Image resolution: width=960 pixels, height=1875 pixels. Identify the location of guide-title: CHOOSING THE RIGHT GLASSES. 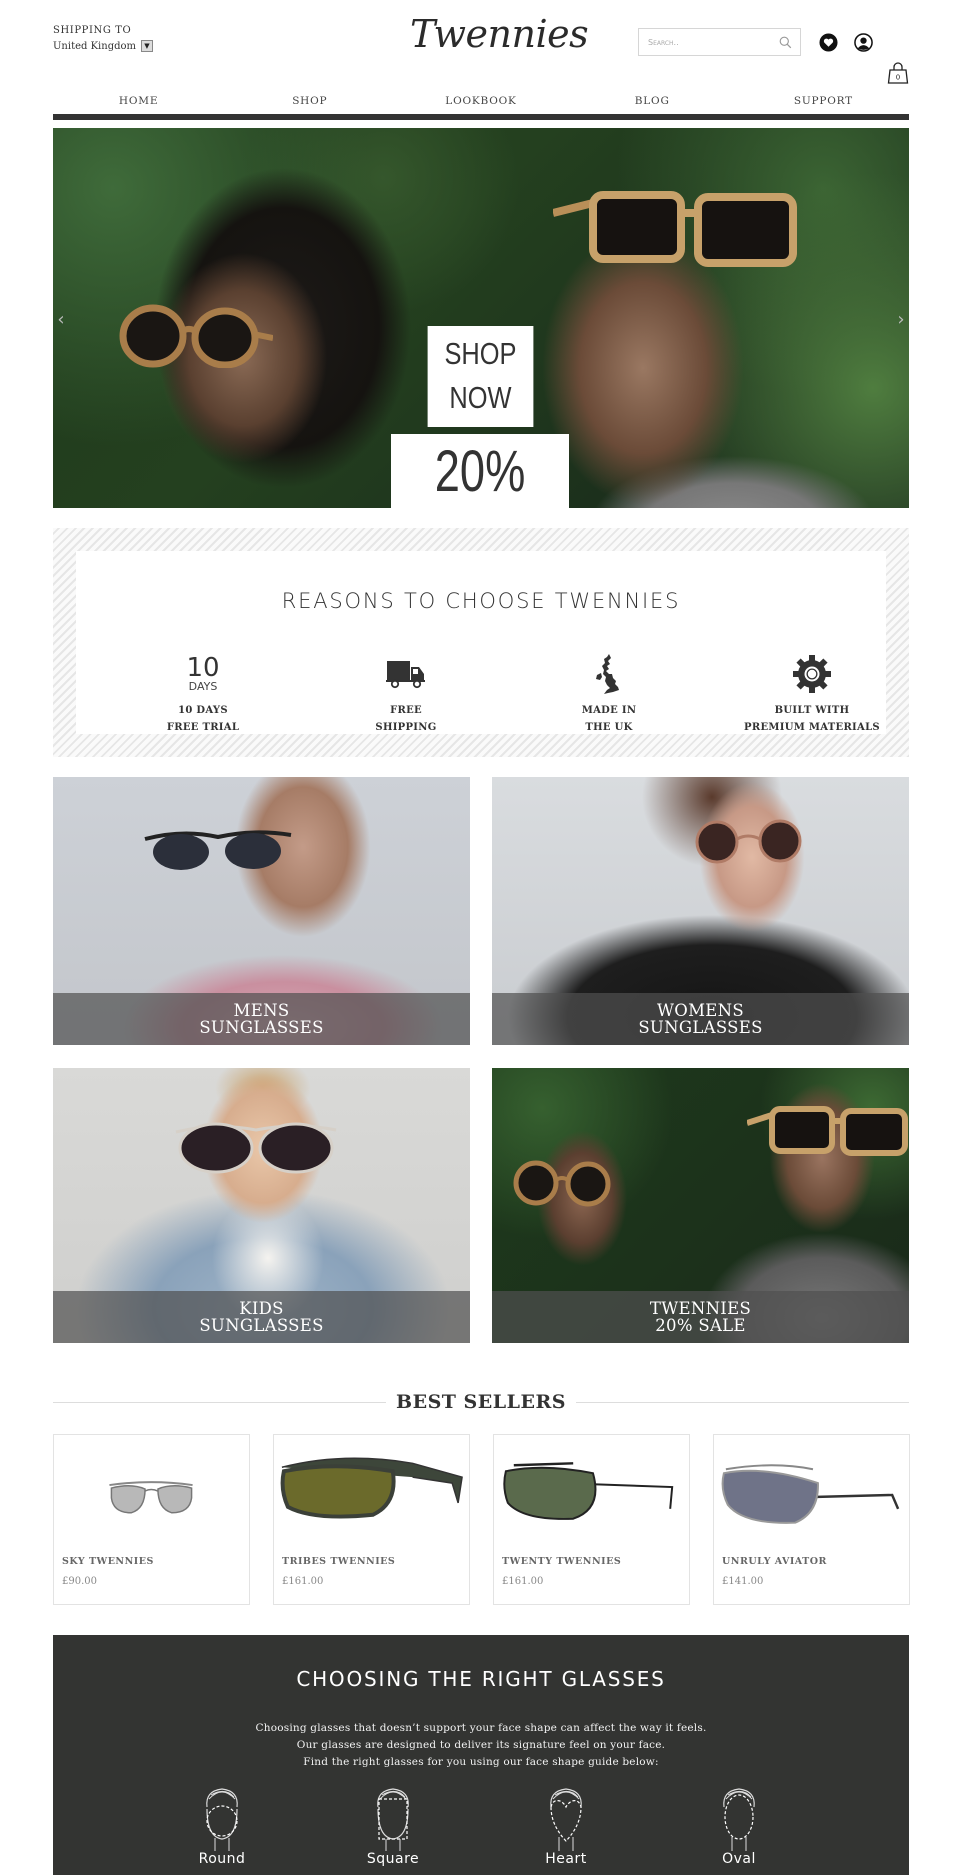
(481, 1679).